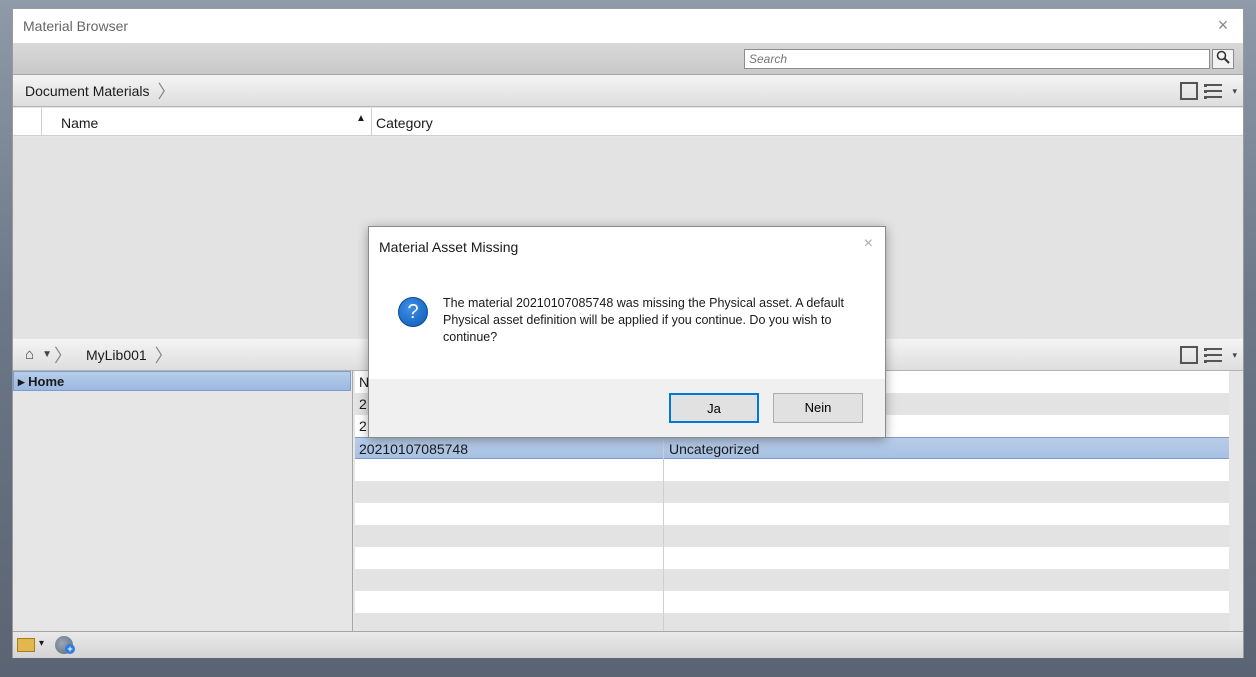 This screenshot has height=677, width=1256. Describe the element at coordinates (116, 355) in the screenshot. I see `breadcrumb-library: MyLib001` at that location.